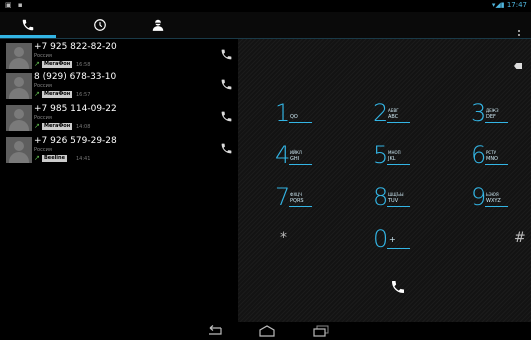  What do you see at coordinates (54, 158) in the screenshot?
I see `carrier-badge: Beeline` at bounding box center [54, 158].